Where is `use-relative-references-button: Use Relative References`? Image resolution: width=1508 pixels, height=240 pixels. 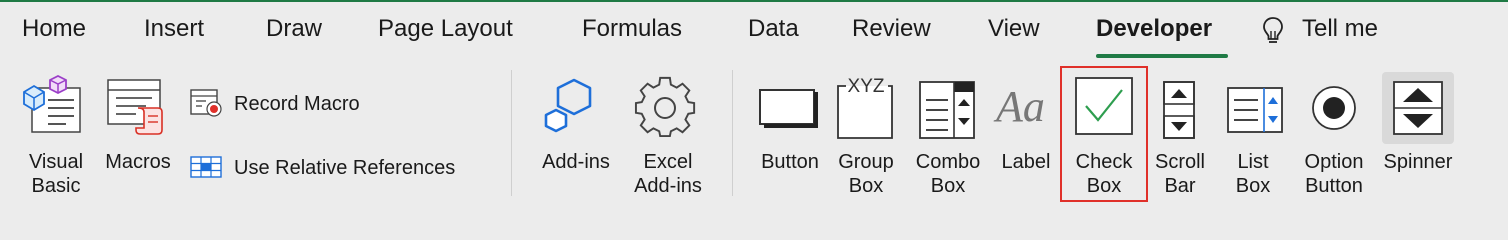 use-relative-references-button: Use Relative References is located at coordinates (338, 168).